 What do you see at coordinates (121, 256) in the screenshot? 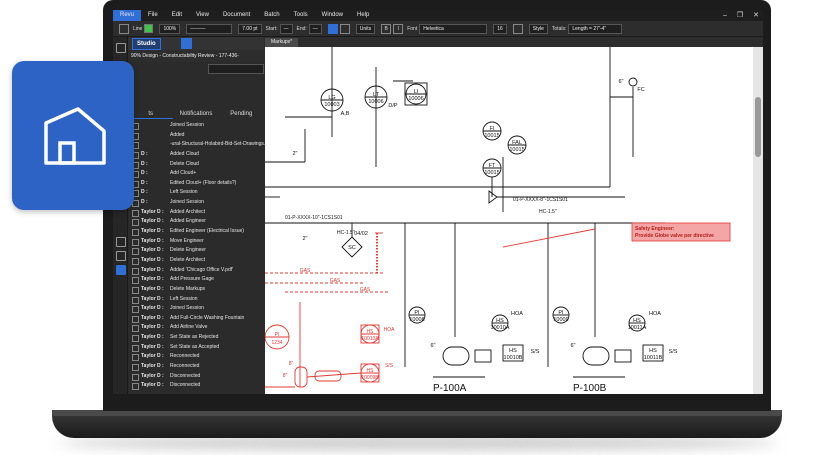
I see `properties-panel-icon` at bounding box center [121, 256].